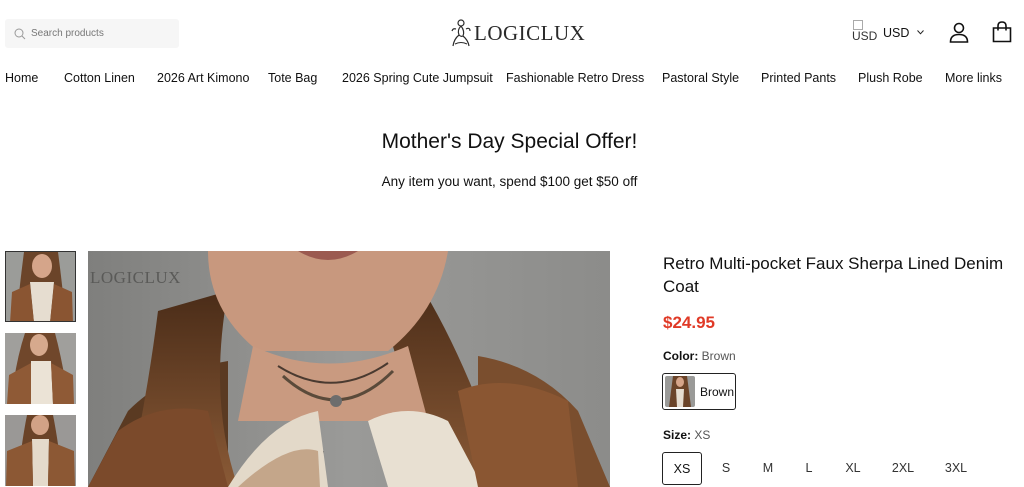 The image size is (1024, 487). Describe the element at coordinates (959, 32) in the screenshot. I see `user-icon` at that location.